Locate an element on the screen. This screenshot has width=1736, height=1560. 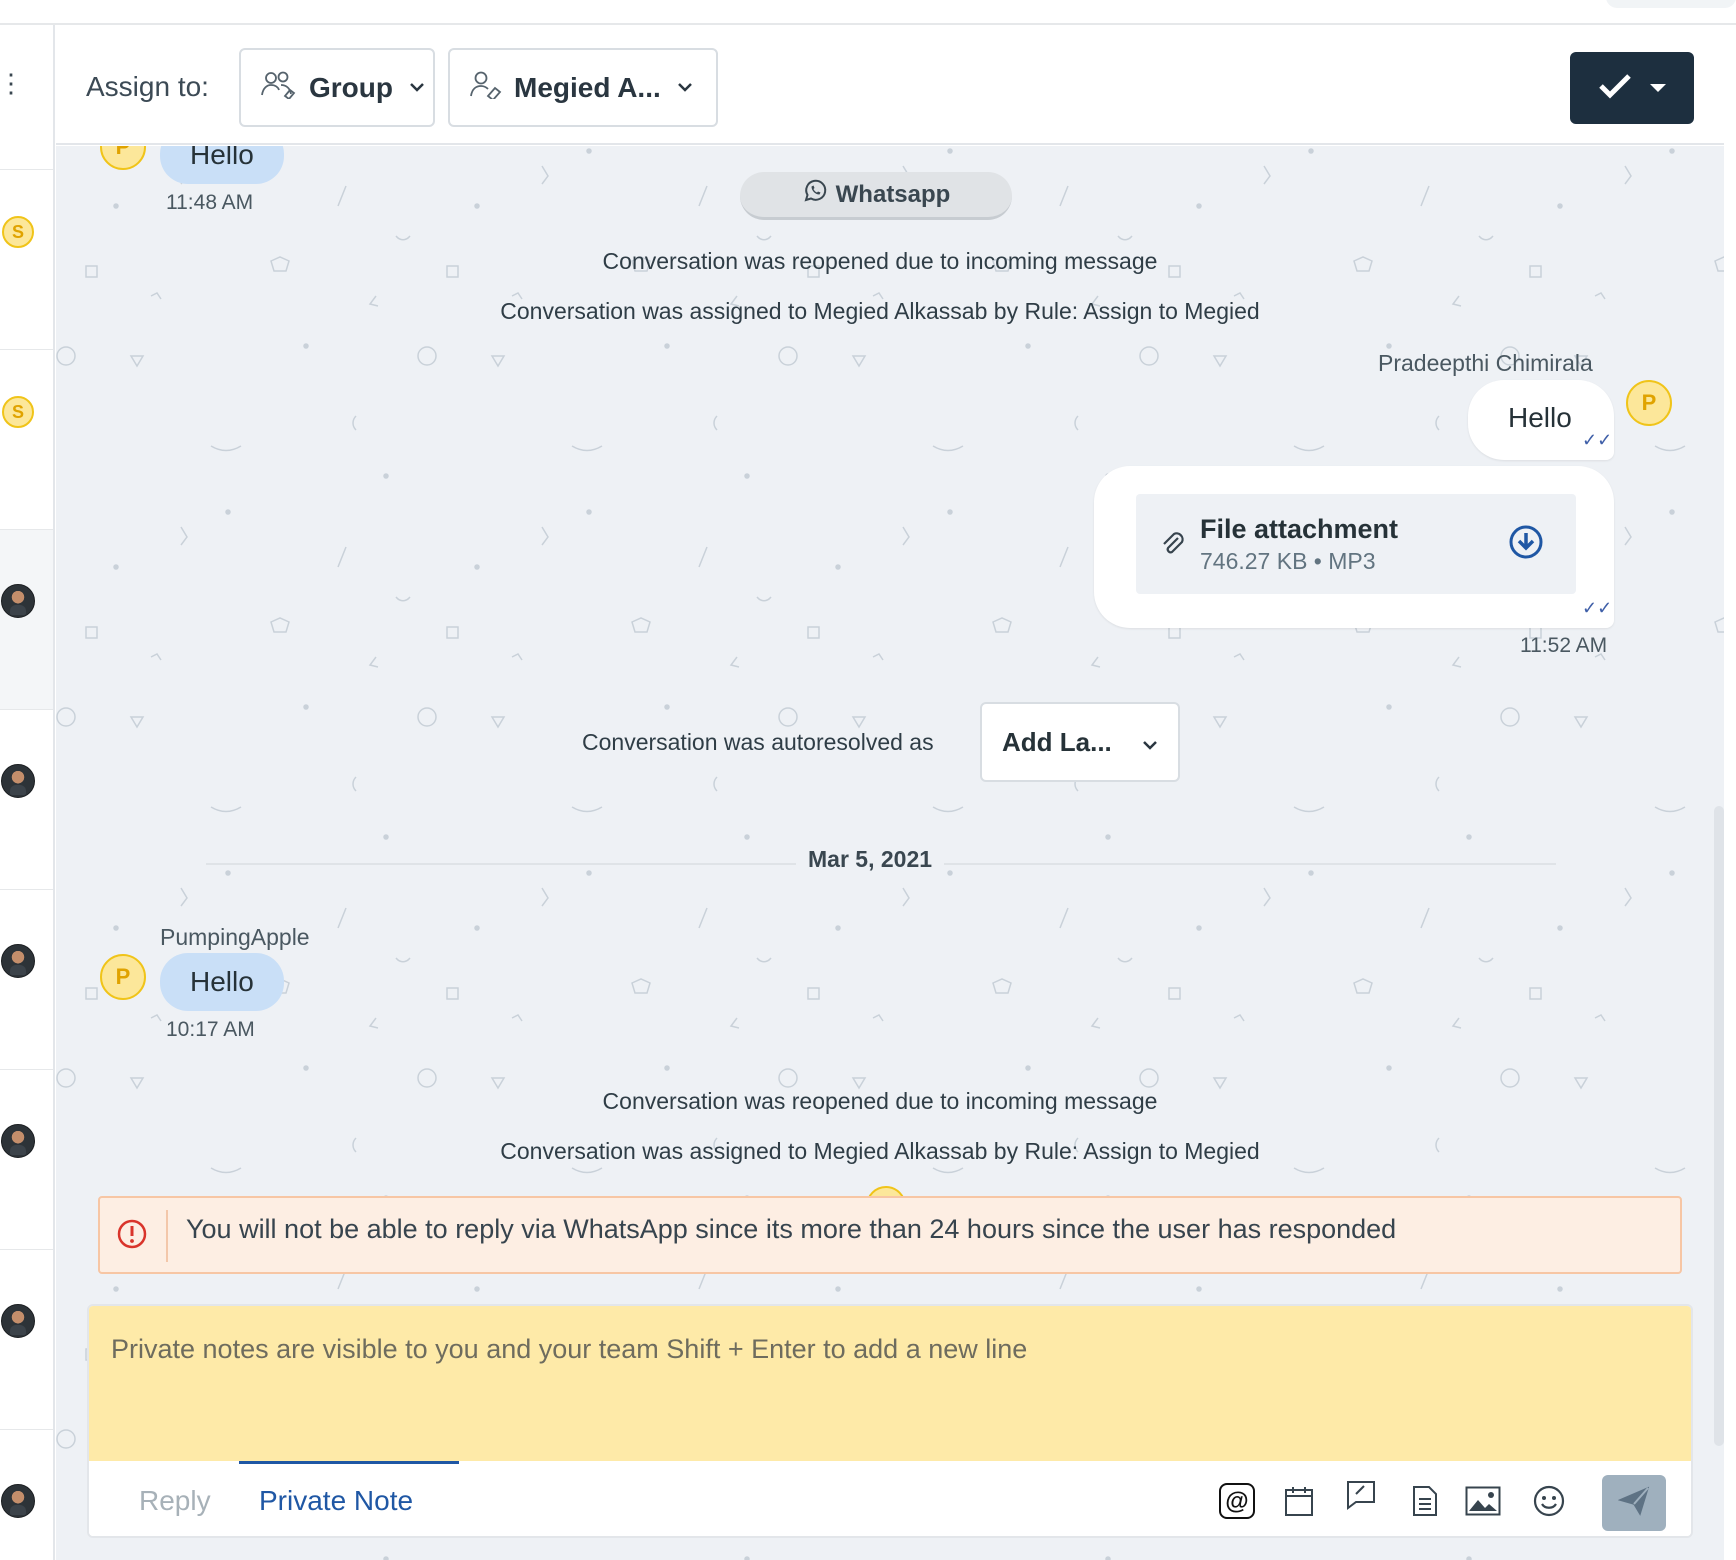
autoresolved-text: Conversation was autoresolved as is located at coordinates (758, 742).